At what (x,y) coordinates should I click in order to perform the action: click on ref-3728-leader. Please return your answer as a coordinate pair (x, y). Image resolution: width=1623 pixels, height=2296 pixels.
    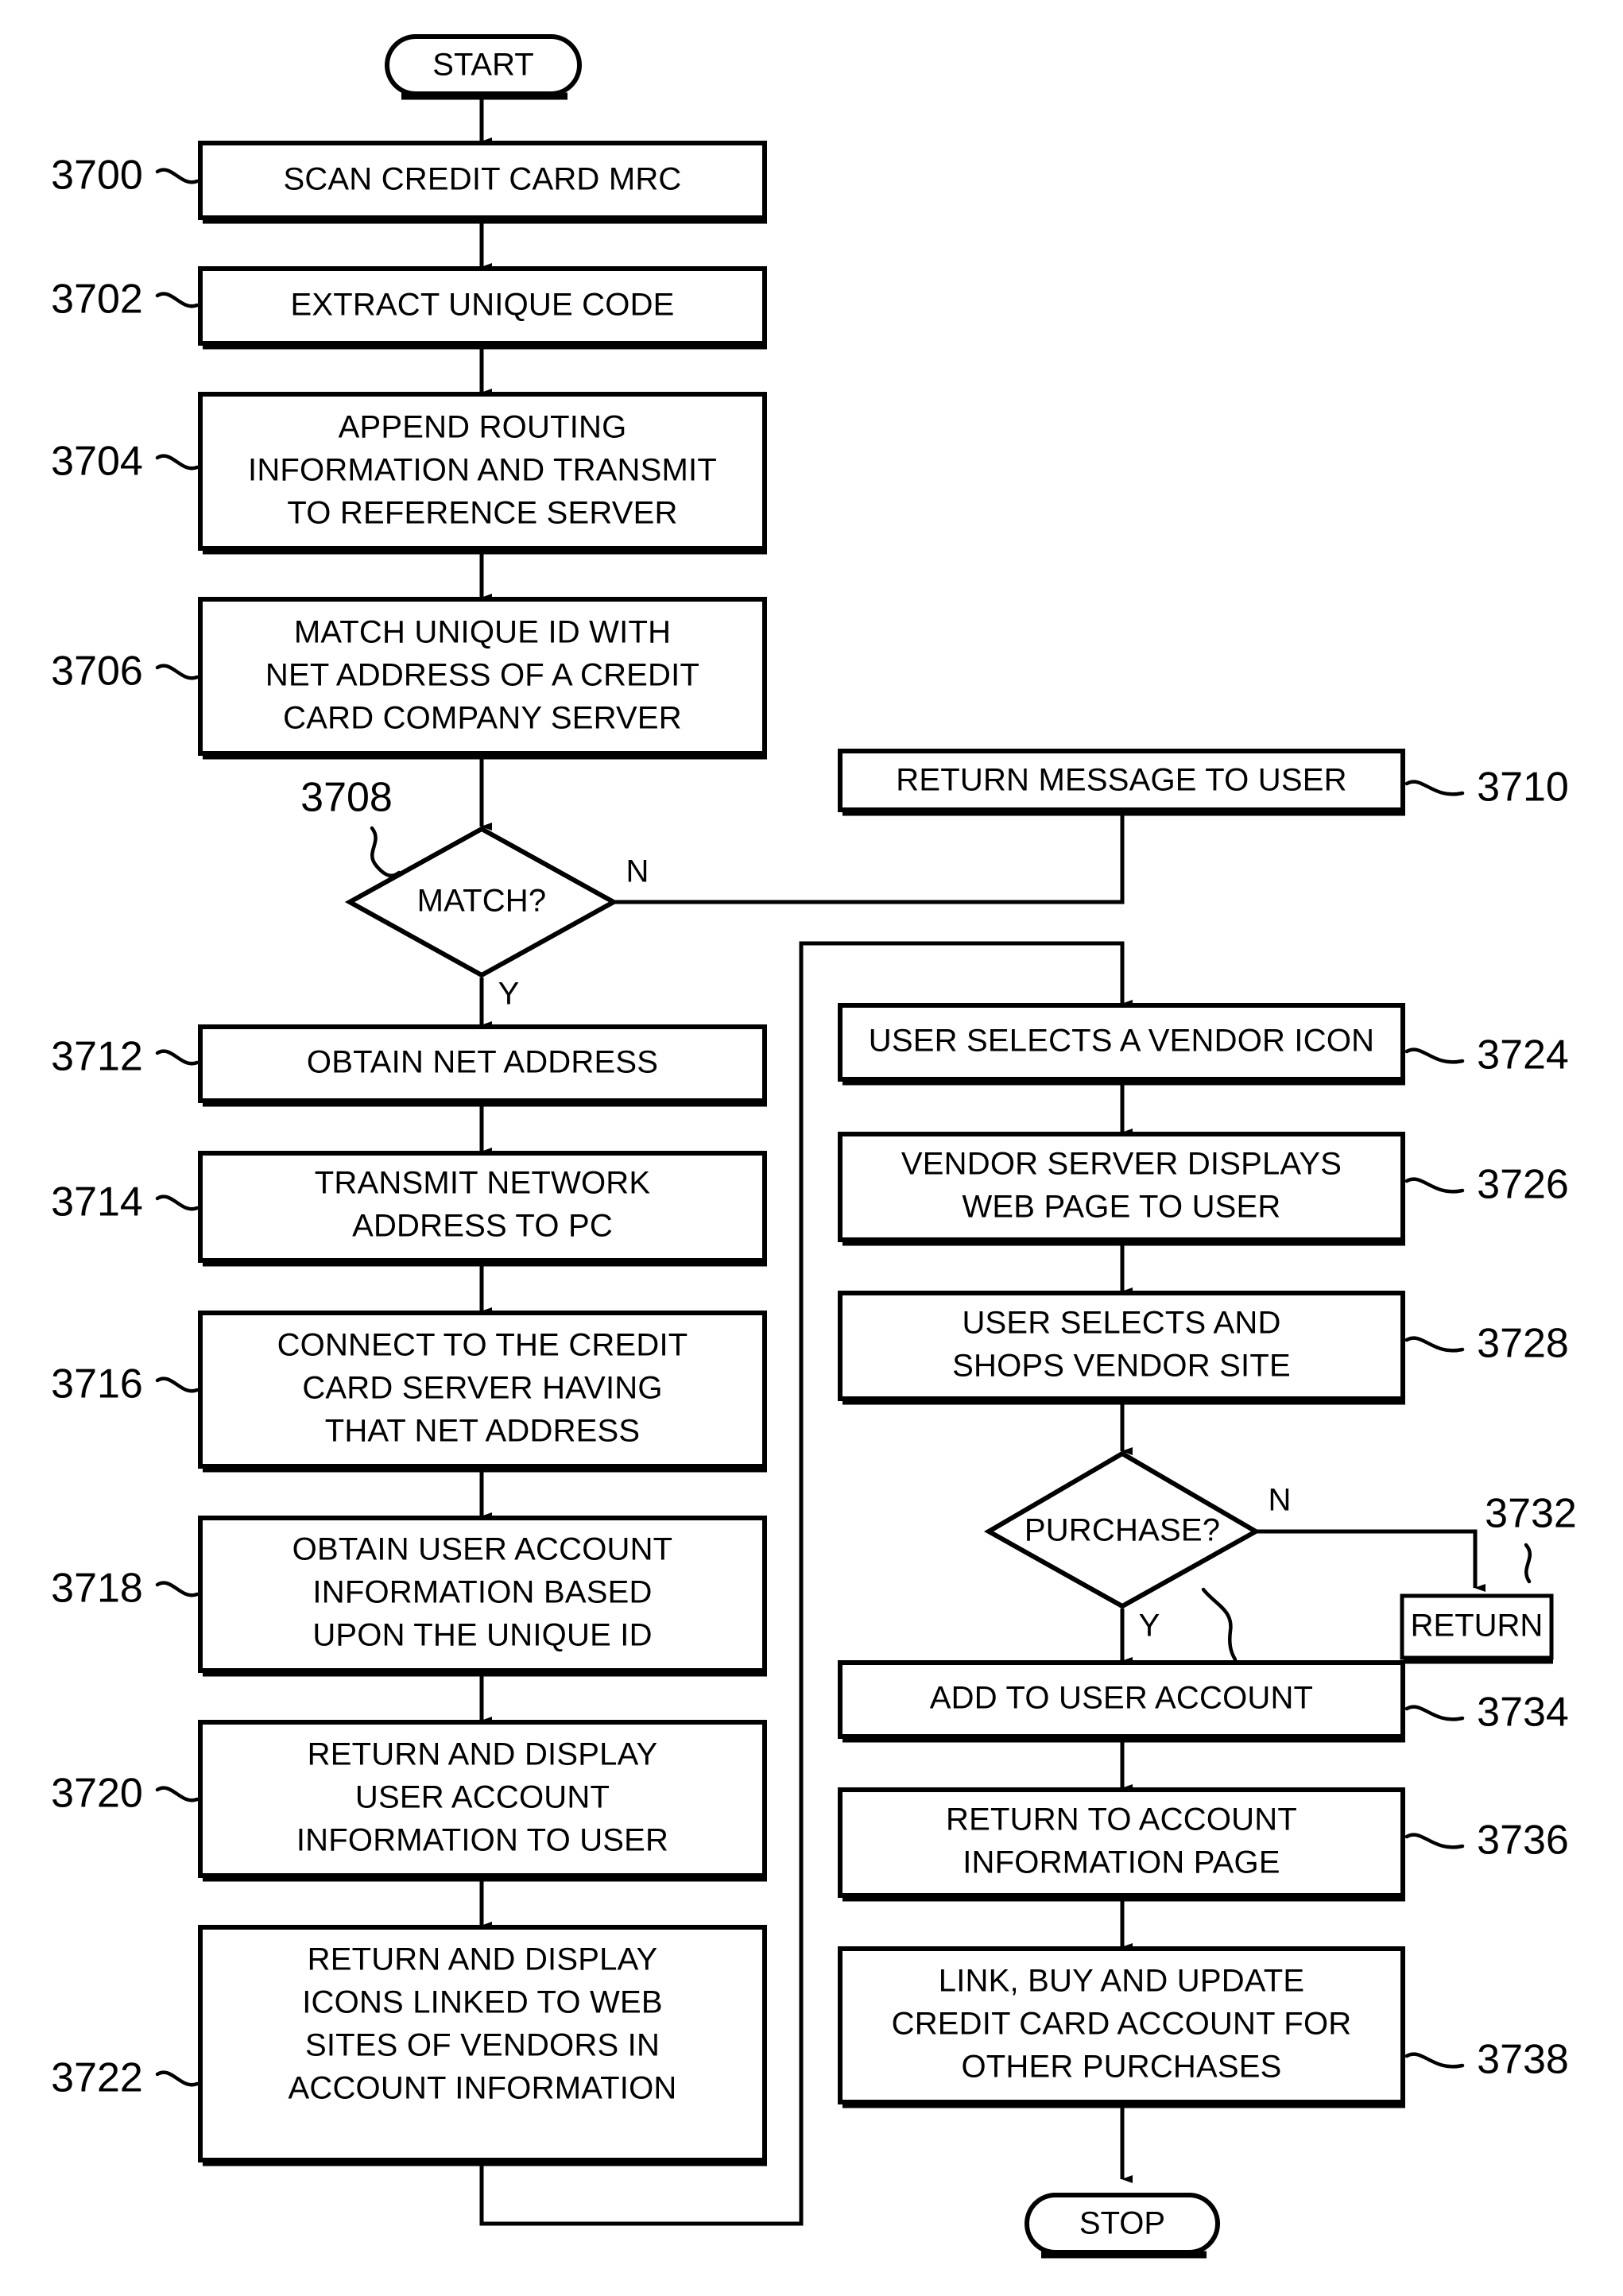
    Looking at the image, I should click on (1434, 1344).